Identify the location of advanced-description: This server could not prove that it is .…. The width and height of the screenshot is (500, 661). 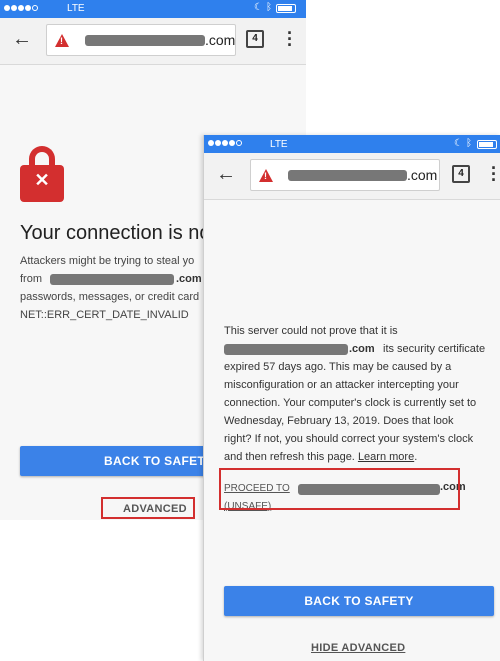
(360, 394).